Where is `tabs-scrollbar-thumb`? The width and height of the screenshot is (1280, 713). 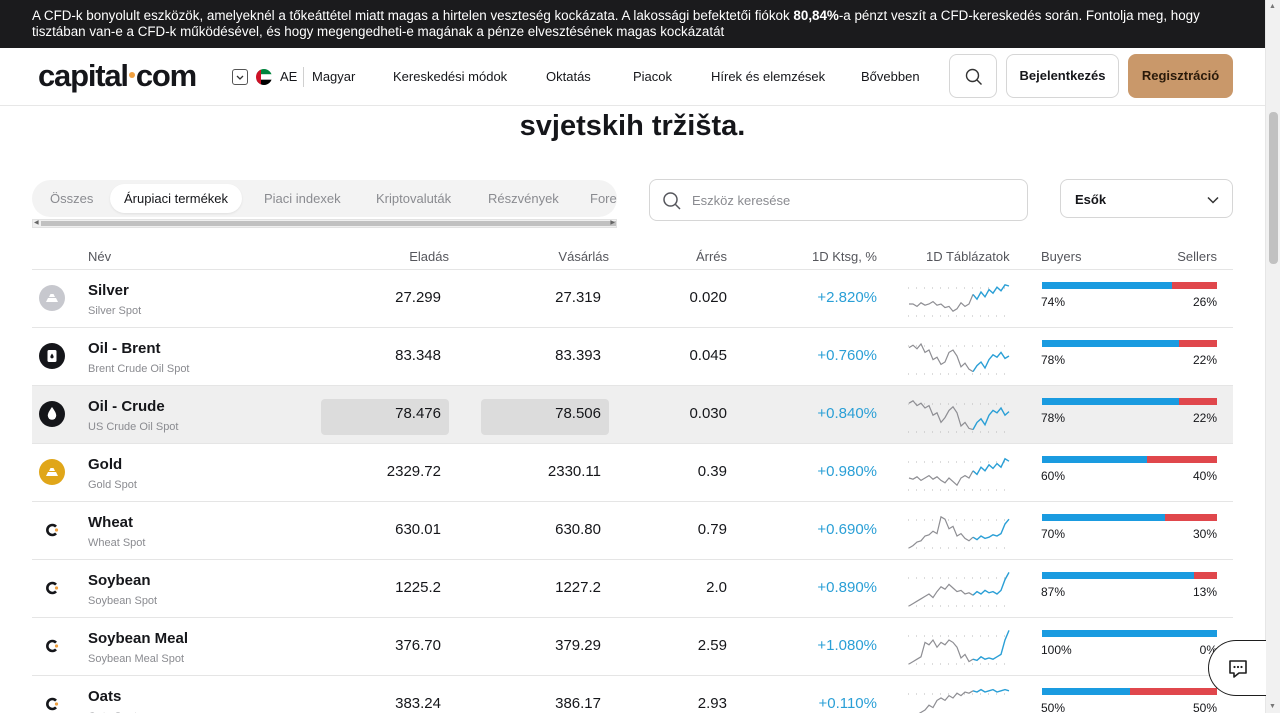 tabs-scrollbar-thumb is located at coordinates (328, 223).